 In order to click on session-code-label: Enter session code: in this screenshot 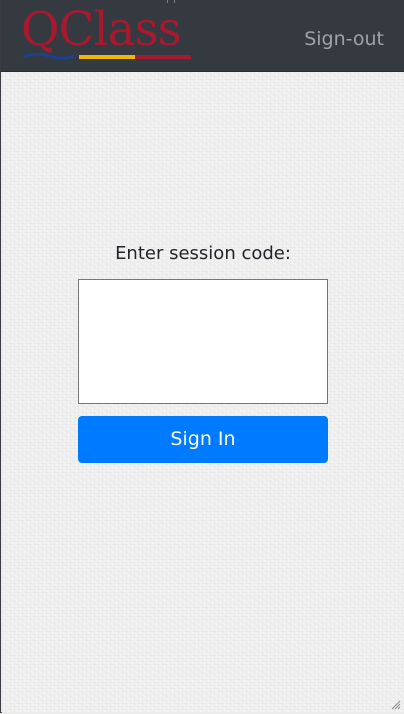, I will do `click(203, 253)`.